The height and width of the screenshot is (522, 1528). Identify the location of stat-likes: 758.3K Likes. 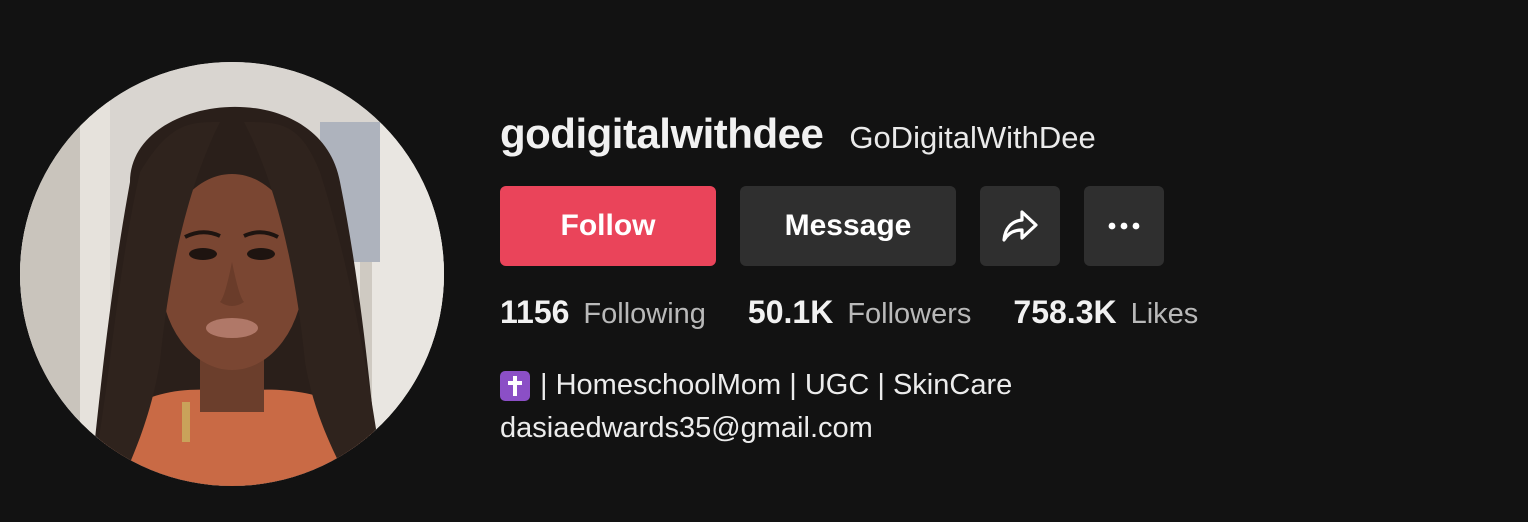
(1105, 312).